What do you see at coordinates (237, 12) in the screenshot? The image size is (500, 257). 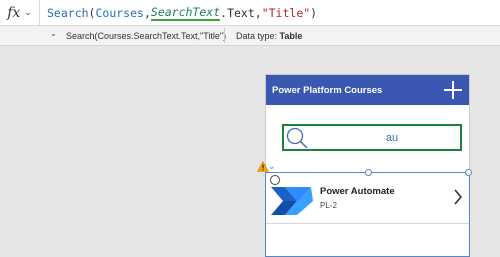 I see `formula-property-token: .Text` at bounding box center [237, 12].